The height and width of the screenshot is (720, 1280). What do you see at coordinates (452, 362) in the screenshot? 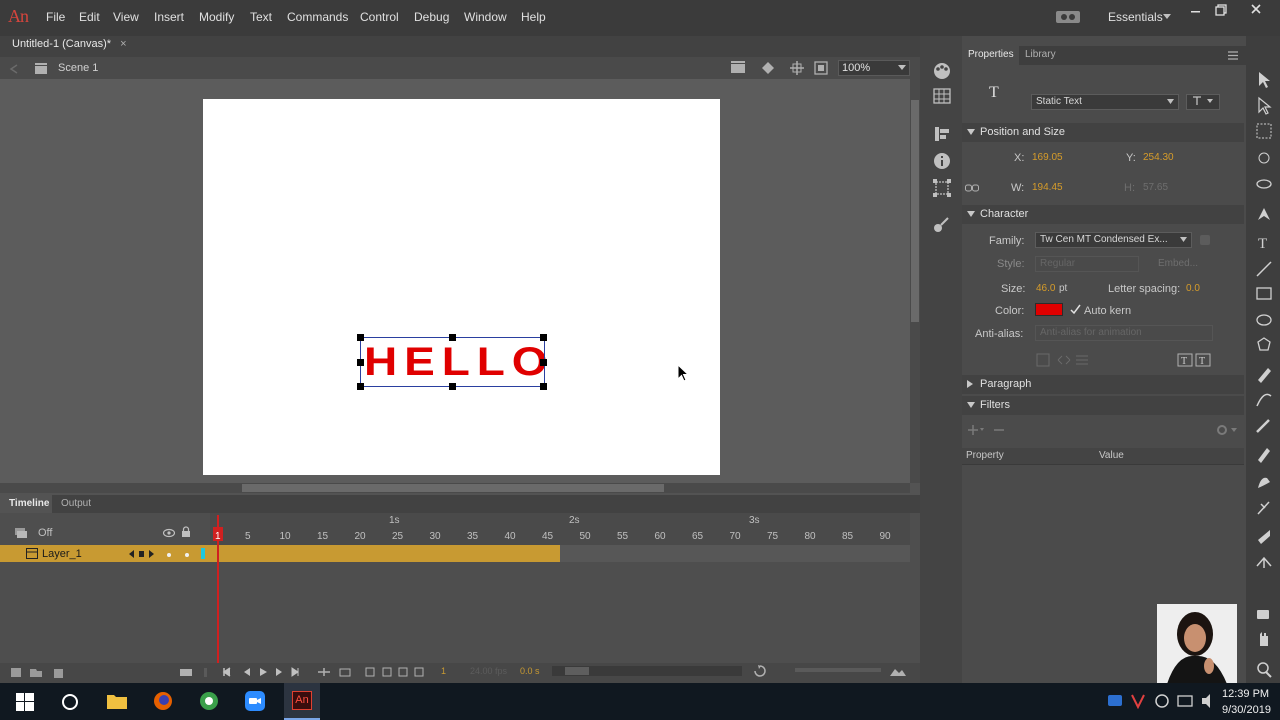
I see `selection-box` at bounding box center [452, 362].